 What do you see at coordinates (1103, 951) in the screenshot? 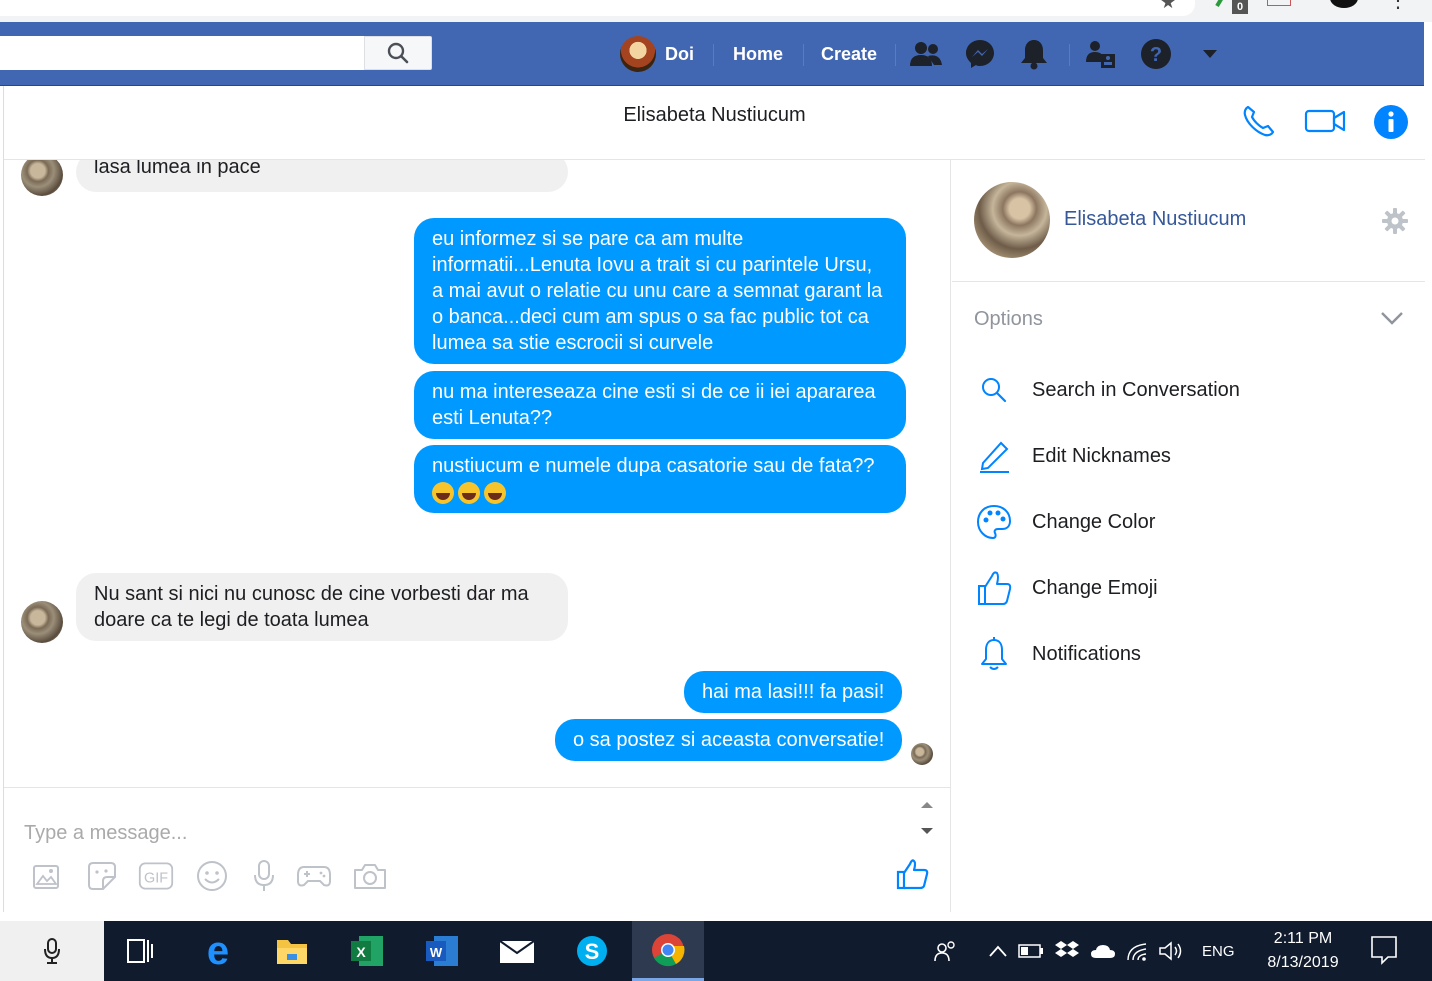
I see `onedrive-cloud-icon` at bounding box center [1103, 951].